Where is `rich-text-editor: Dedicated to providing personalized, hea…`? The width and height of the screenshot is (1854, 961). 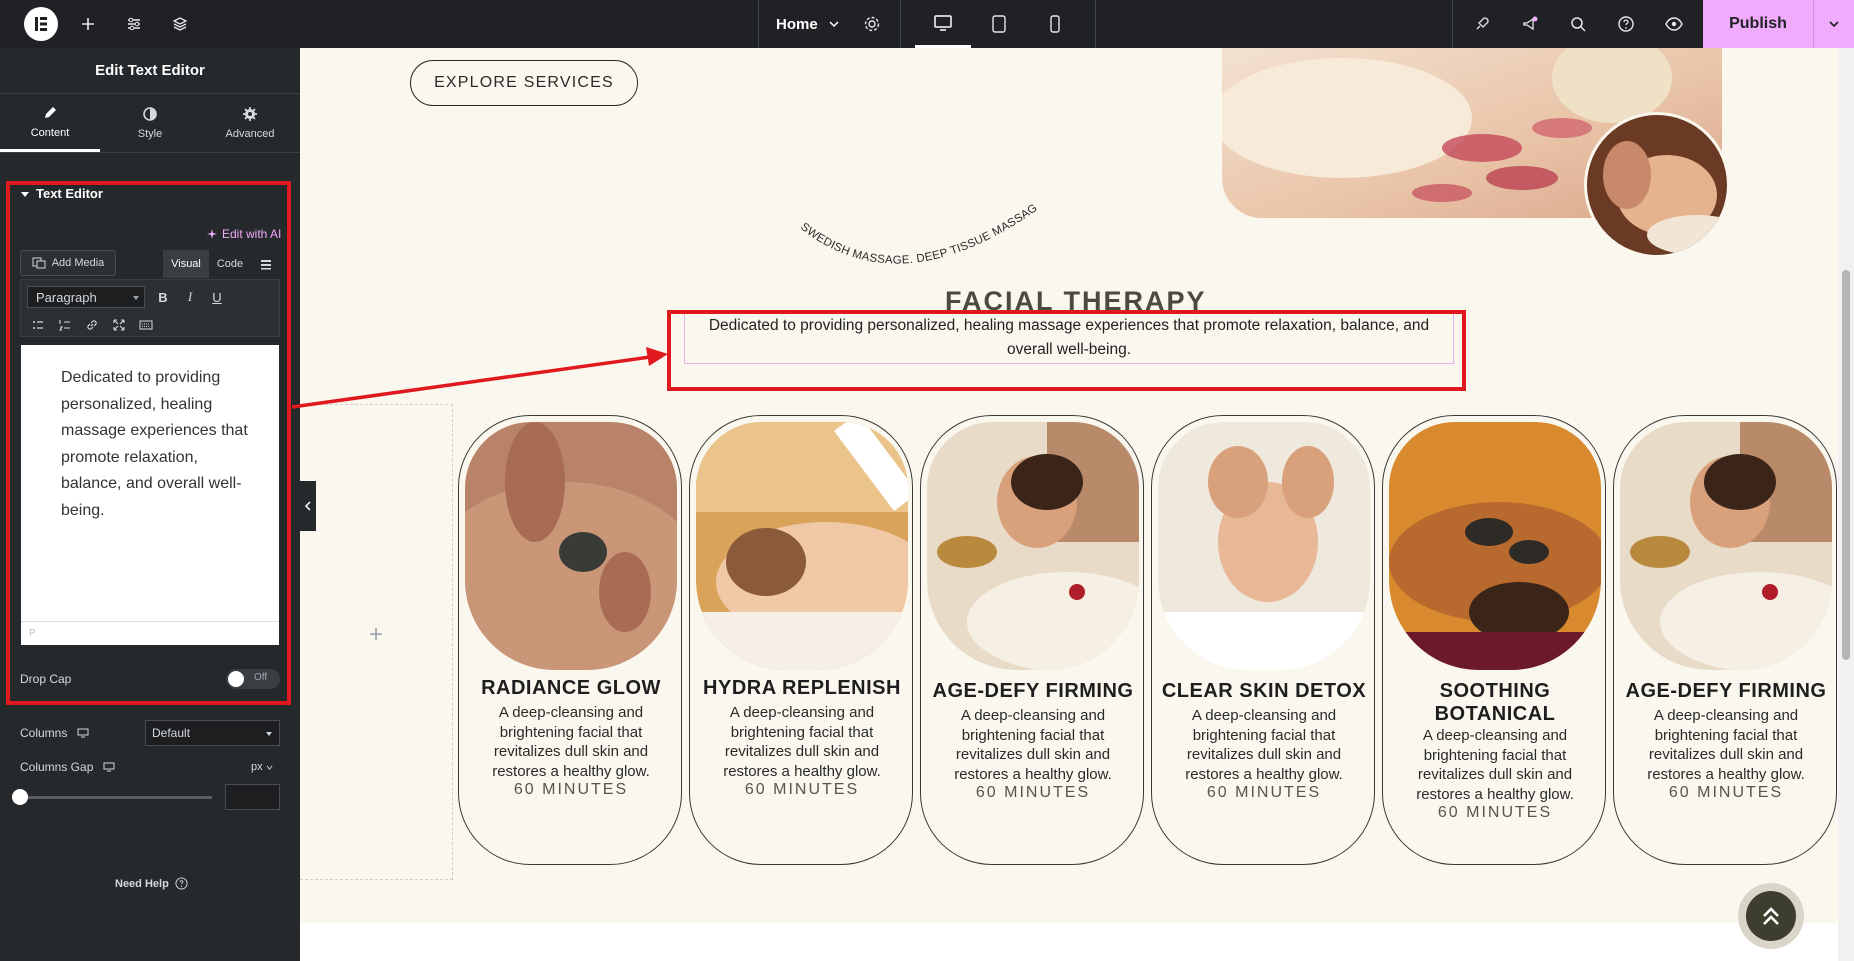
rich-text-editor: Dedicated to providing personalized, hea… is located at coordinates (150, 495).